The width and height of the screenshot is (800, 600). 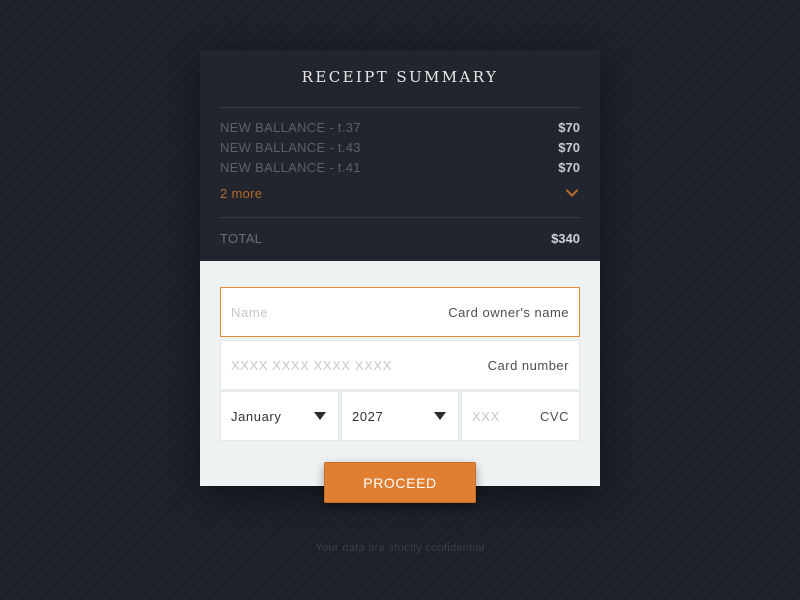 What do you see at coordinates (290, 127) in the screenshot?
I see `receipt-item-name: NEW BALLANCE - t.37` at bounding box center [290, 127].